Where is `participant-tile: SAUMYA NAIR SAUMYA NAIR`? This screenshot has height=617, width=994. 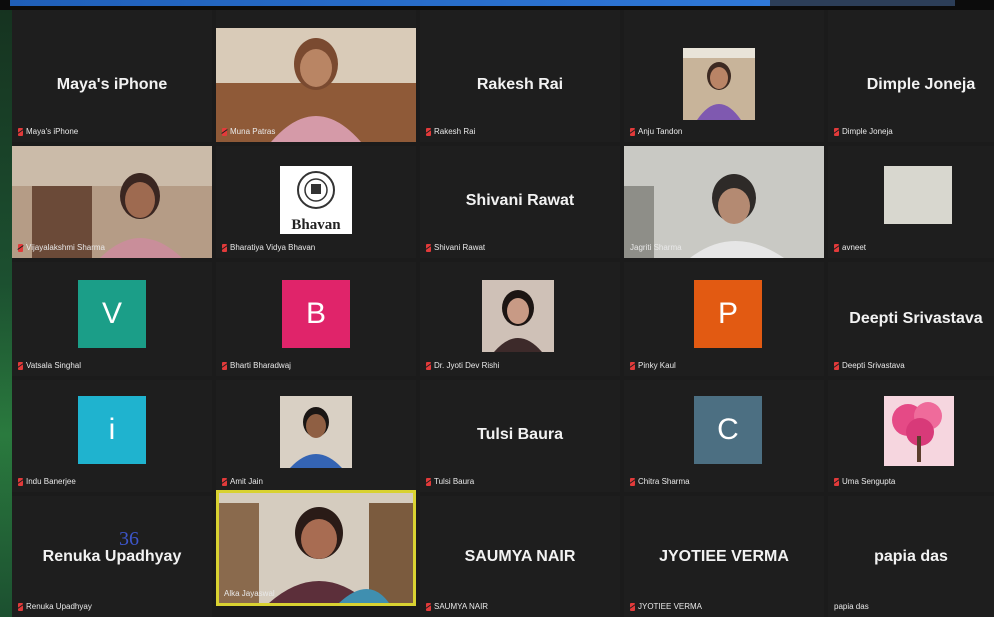 participant-tile: SAUMYA NAIR SAUMYA NAIR is located at coordinates (520, 556).